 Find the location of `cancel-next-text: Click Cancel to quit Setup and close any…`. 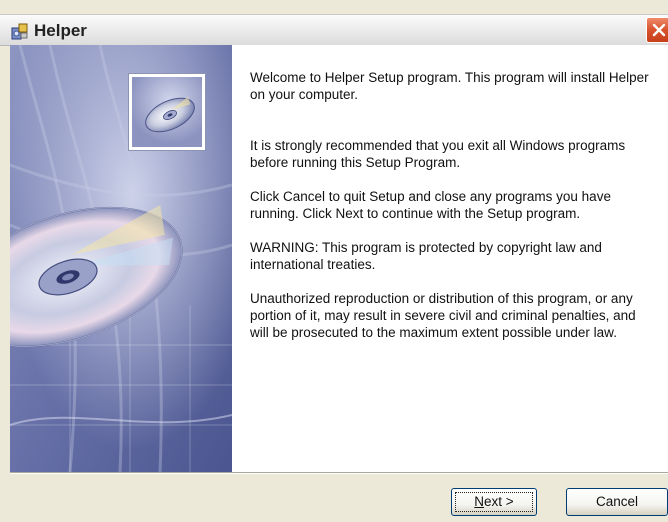

cancel-next-text: Click Cancel to quit Setup and close any… is located at coordinates (430, 205).